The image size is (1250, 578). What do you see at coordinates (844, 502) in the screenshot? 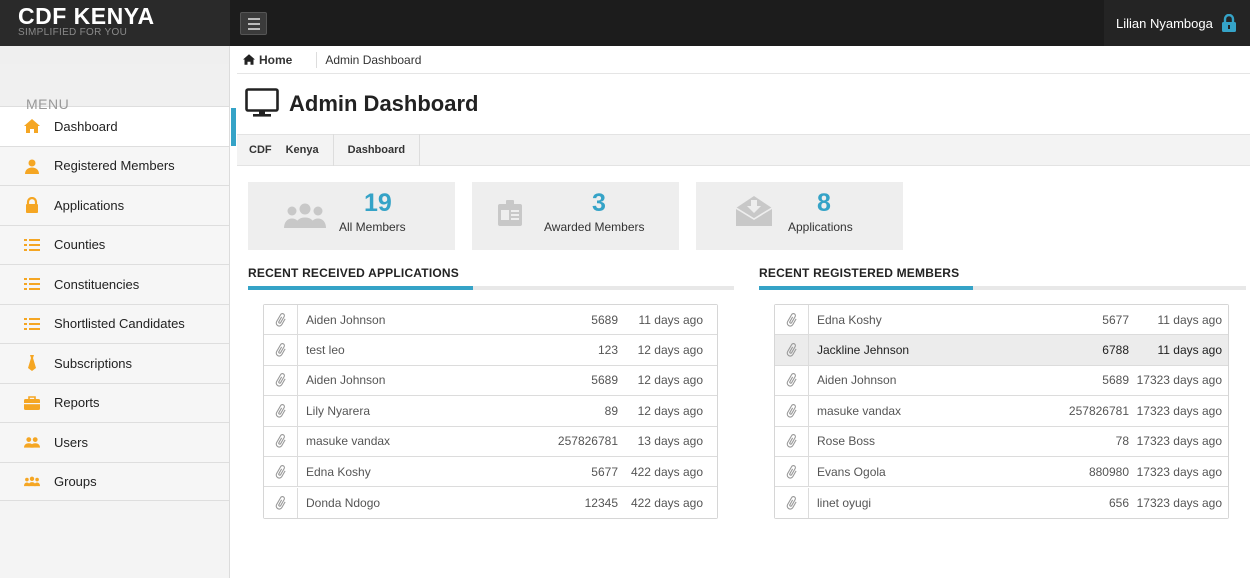
I see `member-name: linet oyugi` at bounding box center [844, 502].